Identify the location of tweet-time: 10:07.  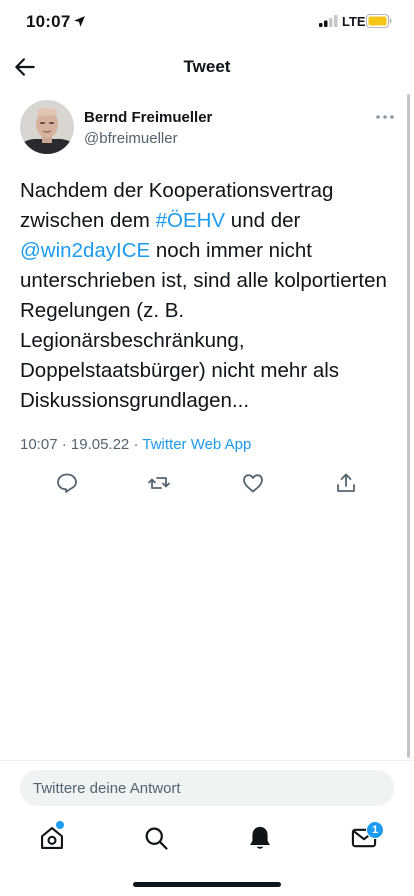
(39, 444).